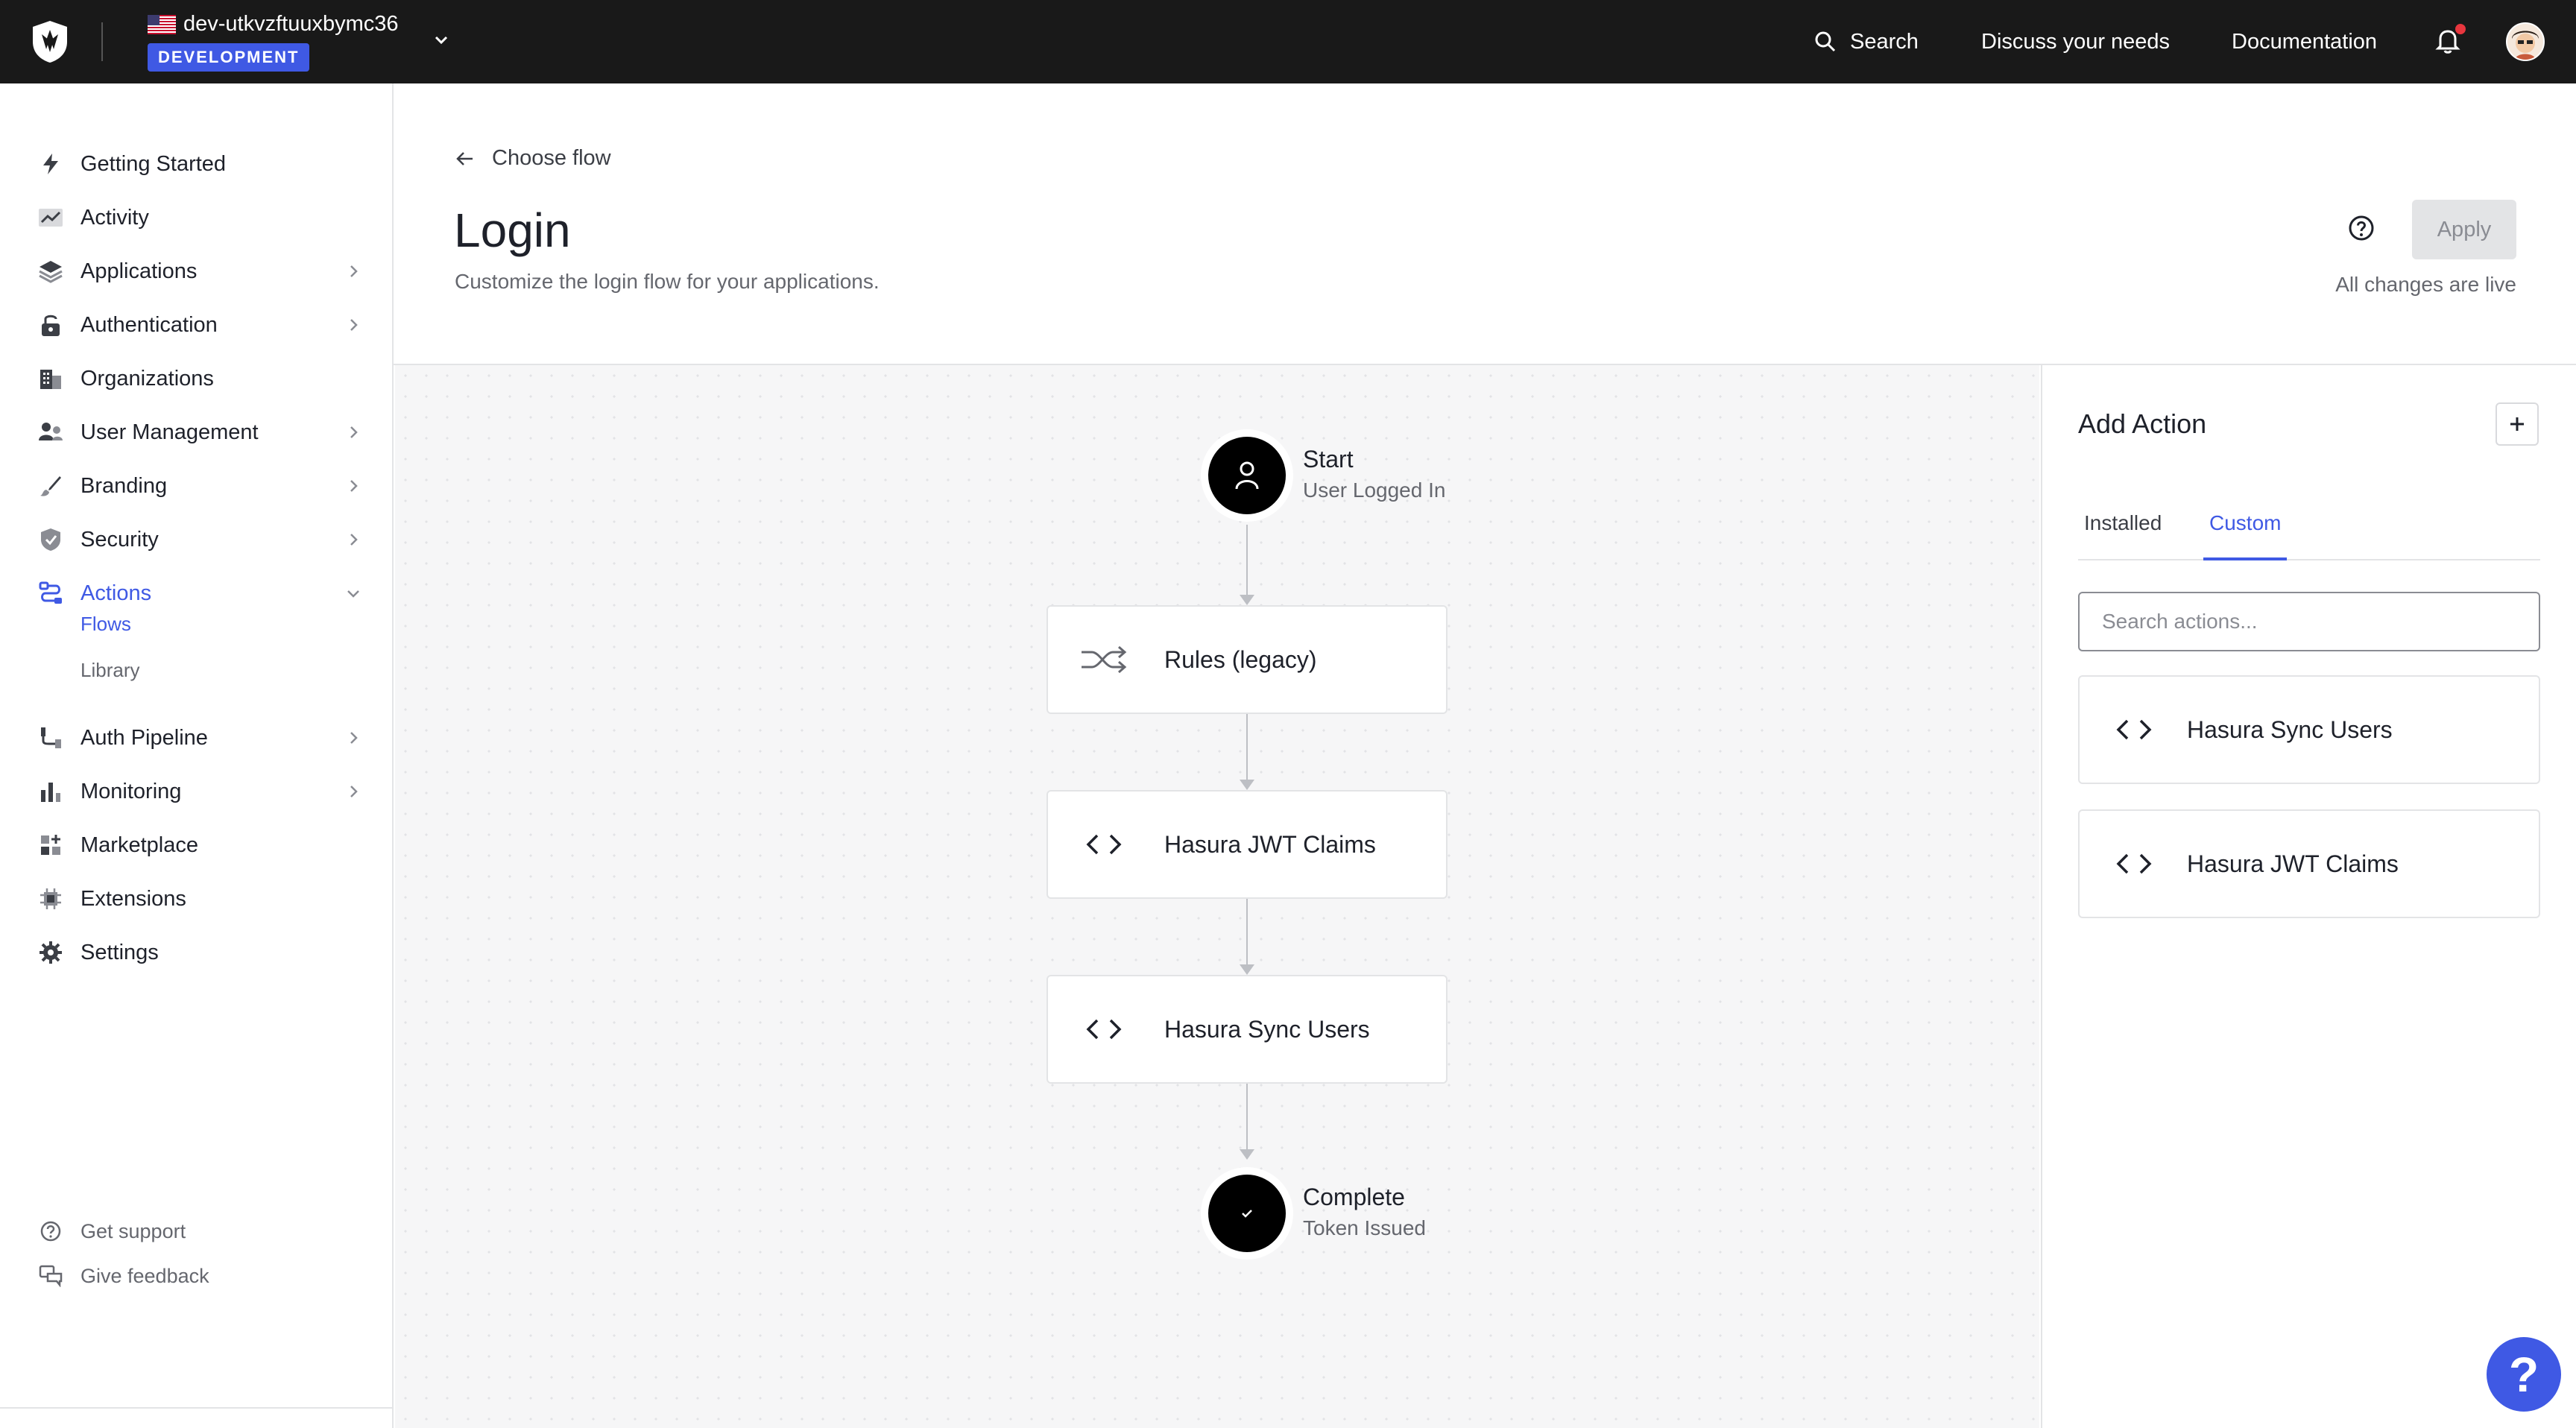 The height and width of the screenshot is (1428, 2576). Describe the element at coordinates (2123, 534) in the screenshot. I see `tab-installed: Installed` at that location.